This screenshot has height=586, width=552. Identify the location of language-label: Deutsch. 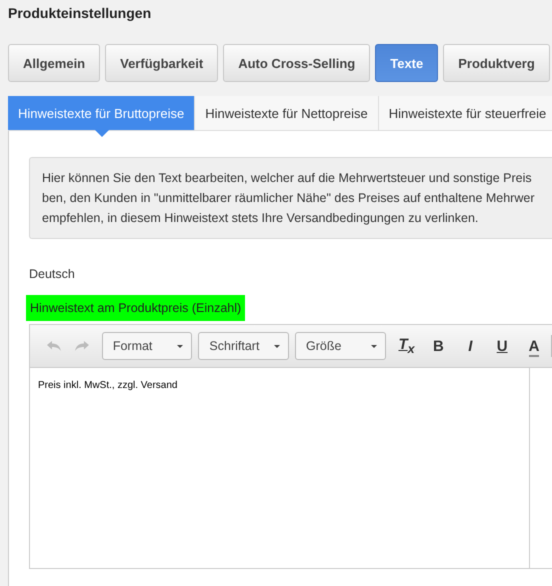
(52, 274).